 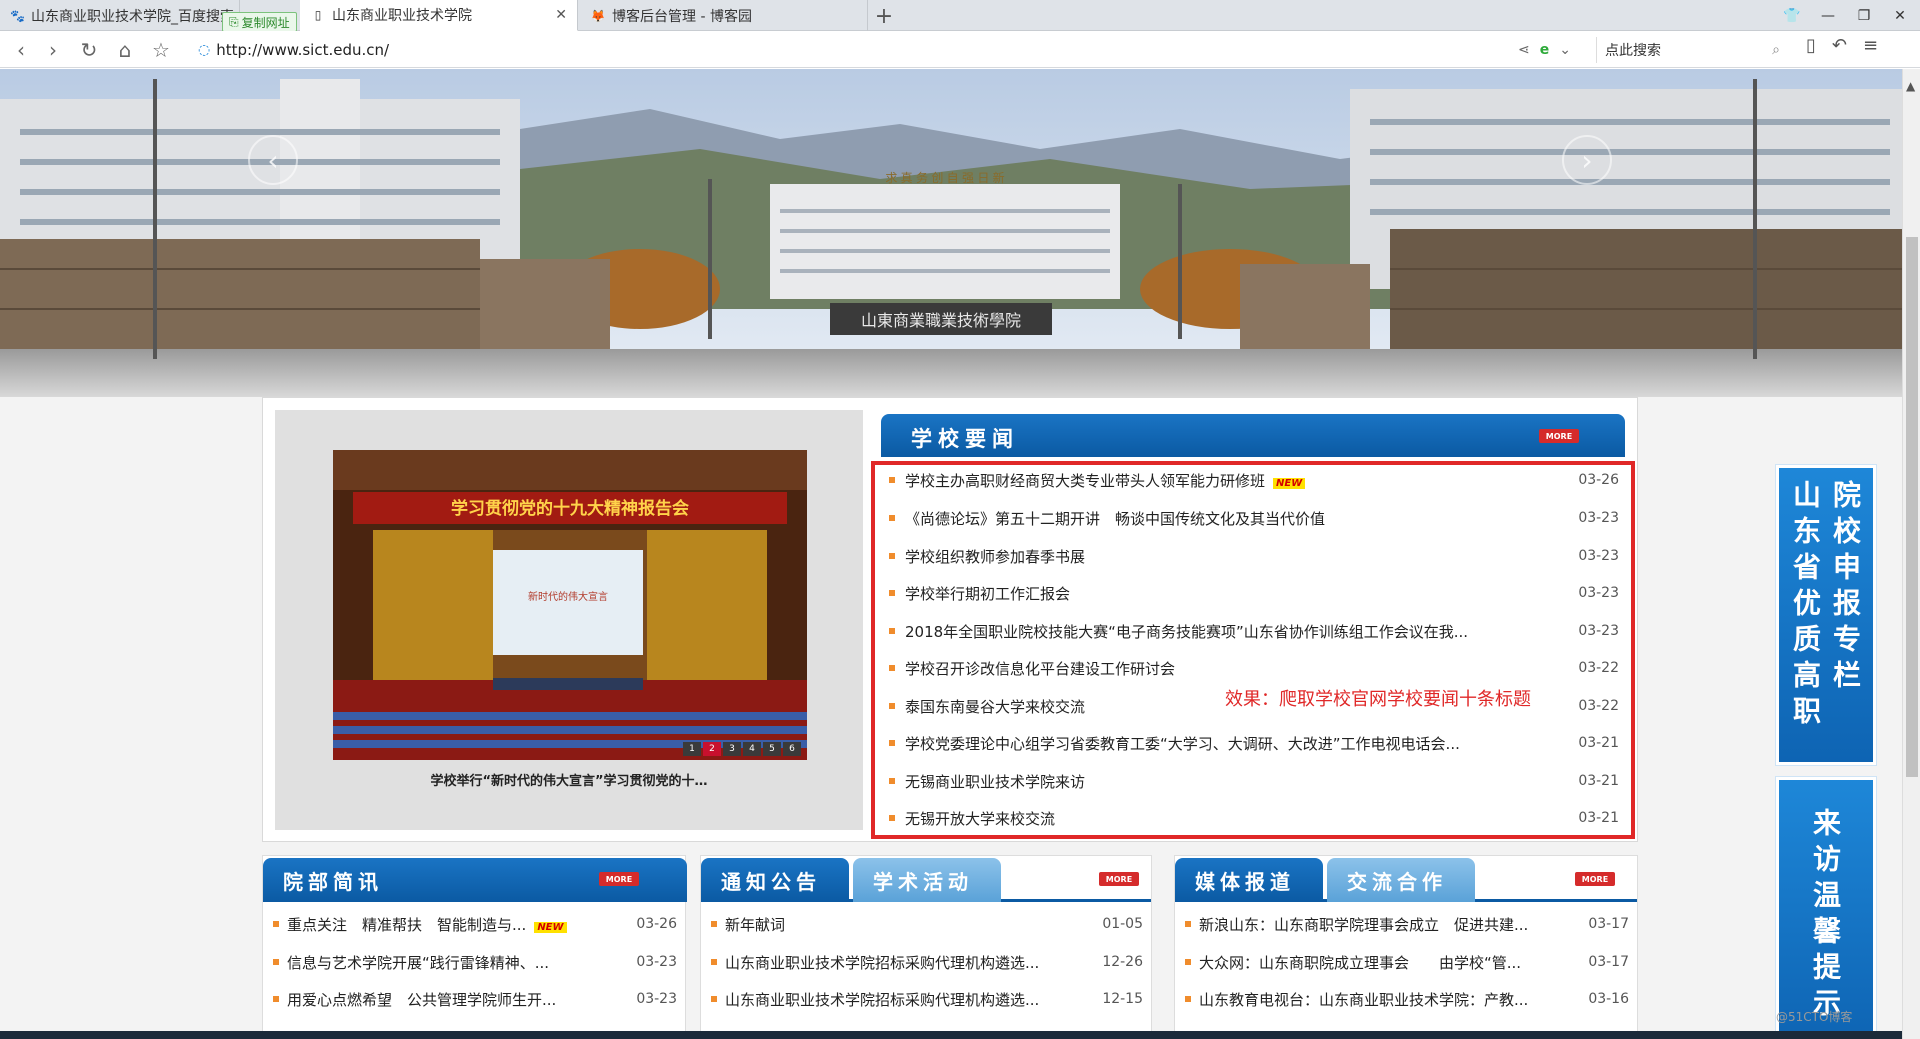 I want to click on list-item: 重点关注 精准帮扶 智能制造与... NEW 03-26, so click(x=475, y=924).